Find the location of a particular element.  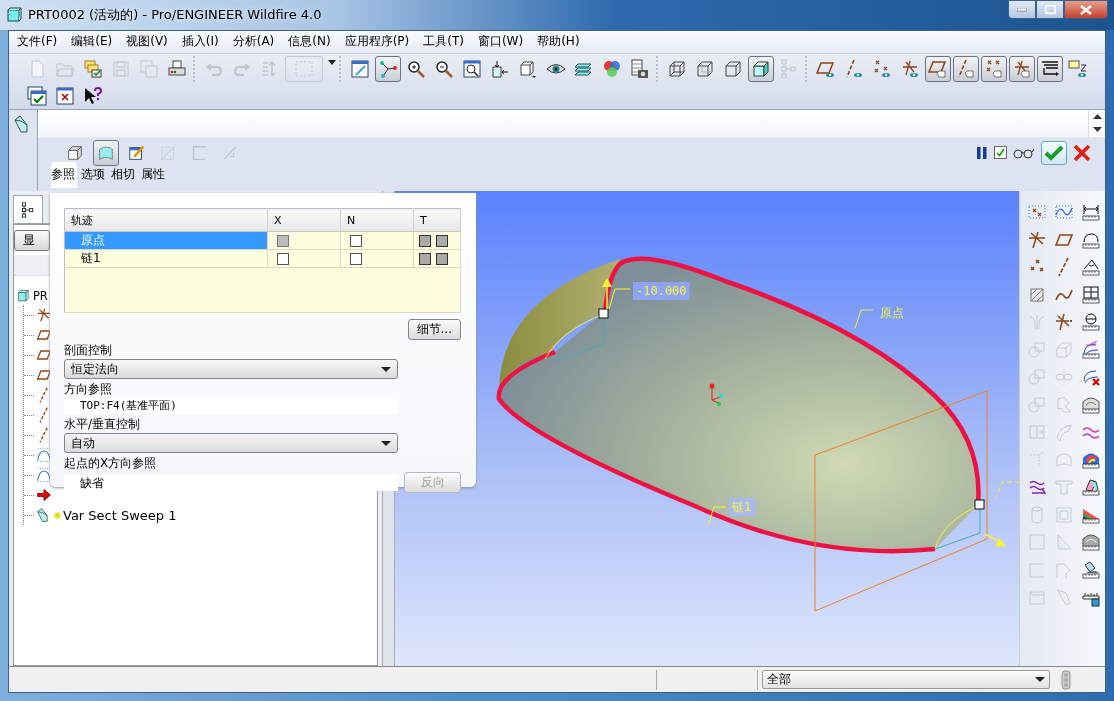

display-button: 显 is located at coordinates (32, 241).